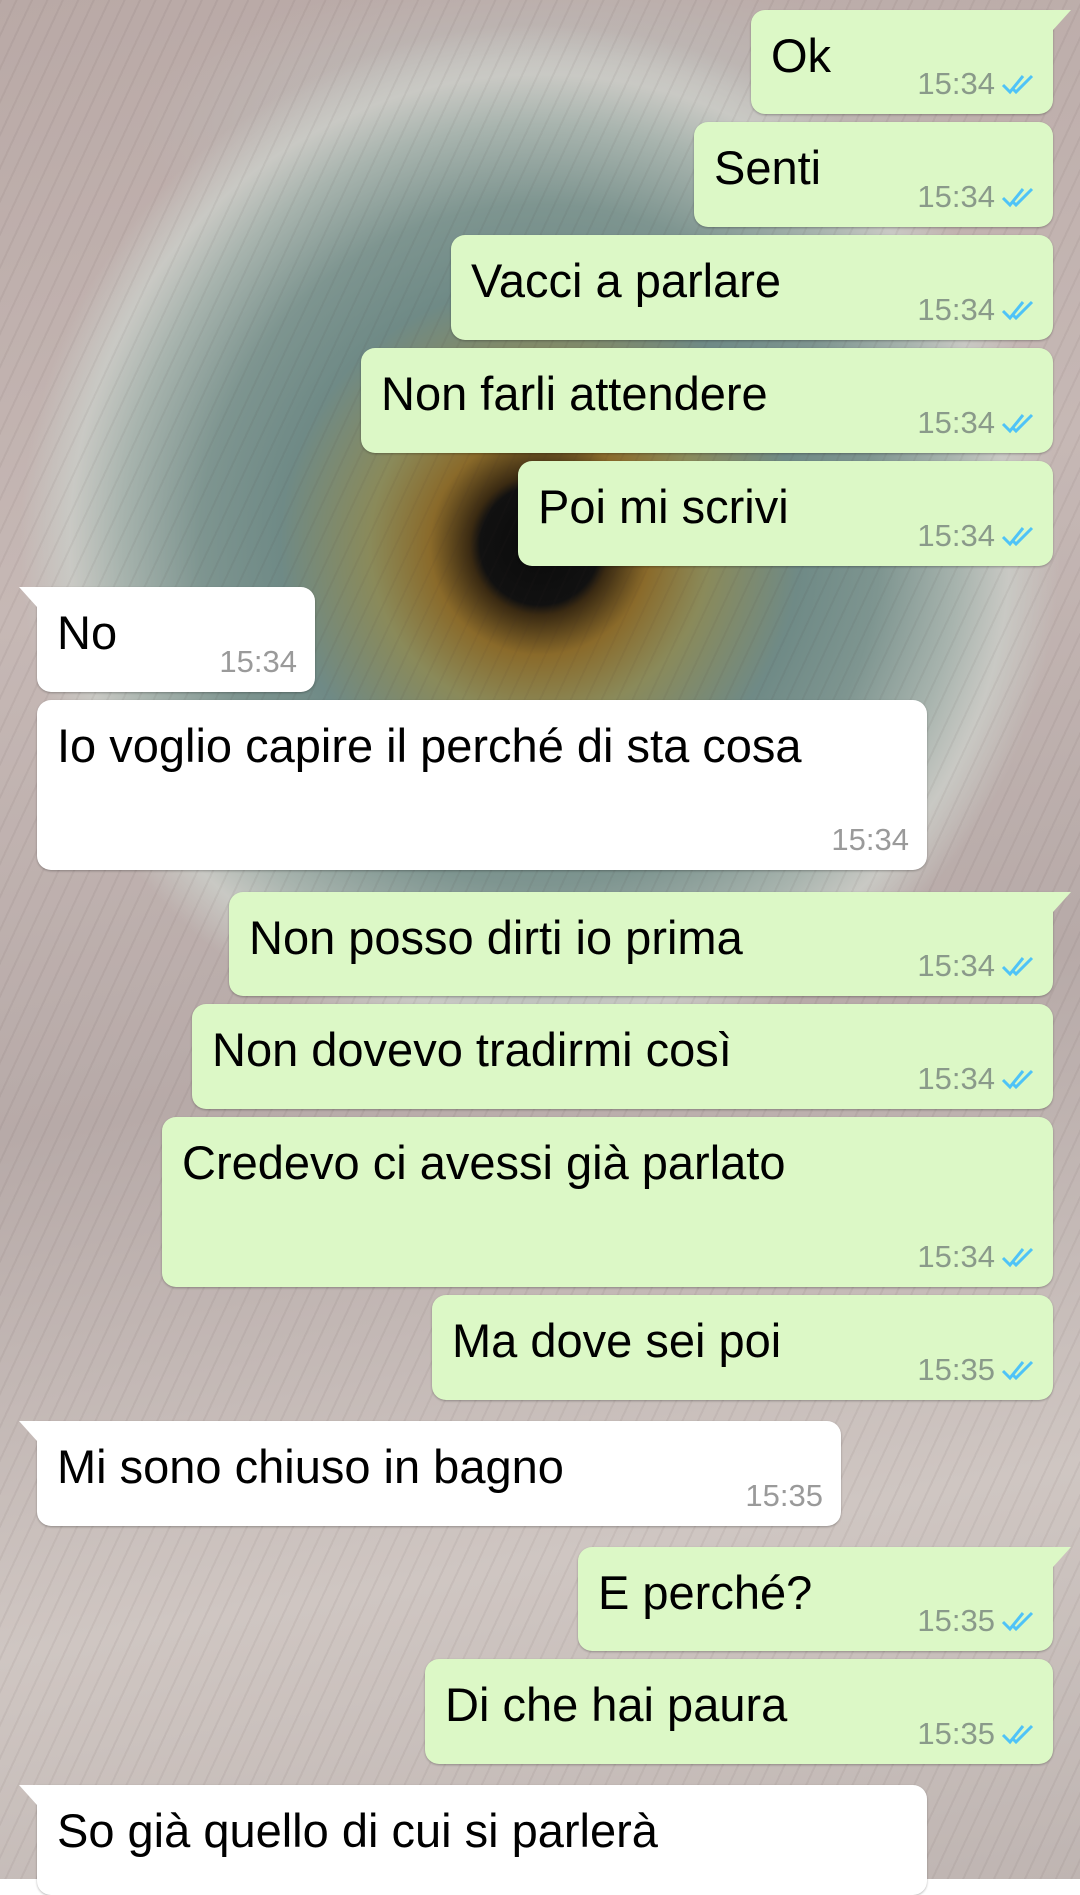  I want to click on message-text: Credevo ci avessi già parlato, so click(484, 1162).